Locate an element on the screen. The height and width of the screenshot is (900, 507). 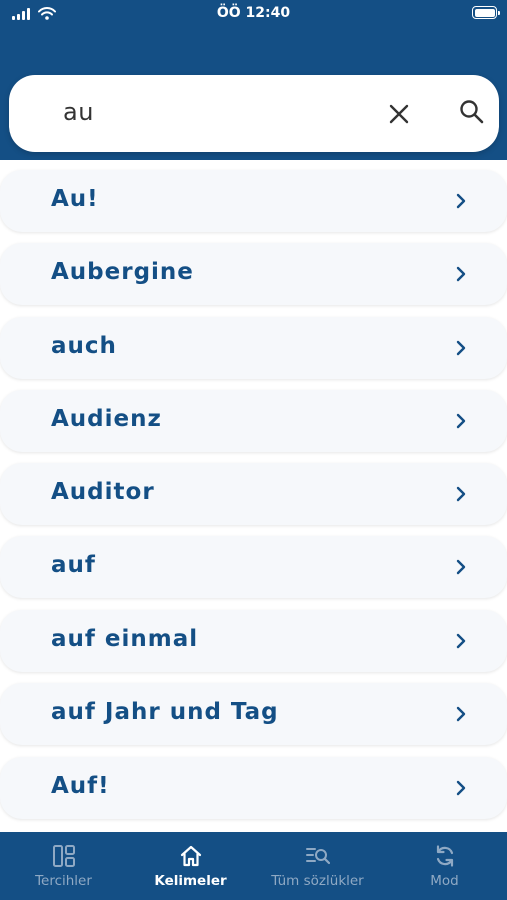
list-item: Au! is located at coordinates (253, 201).